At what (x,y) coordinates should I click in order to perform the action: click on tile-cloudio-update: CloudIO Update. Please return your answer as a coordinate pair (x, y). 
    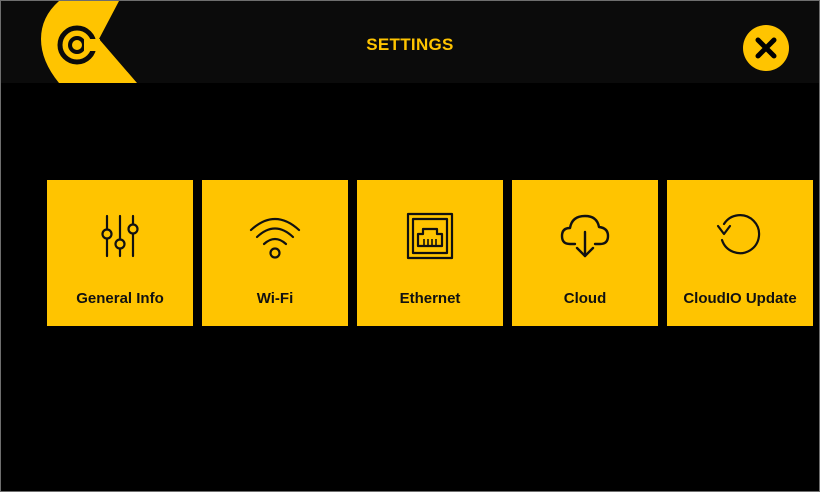
    Looking at the image, I should click on (740, 253).